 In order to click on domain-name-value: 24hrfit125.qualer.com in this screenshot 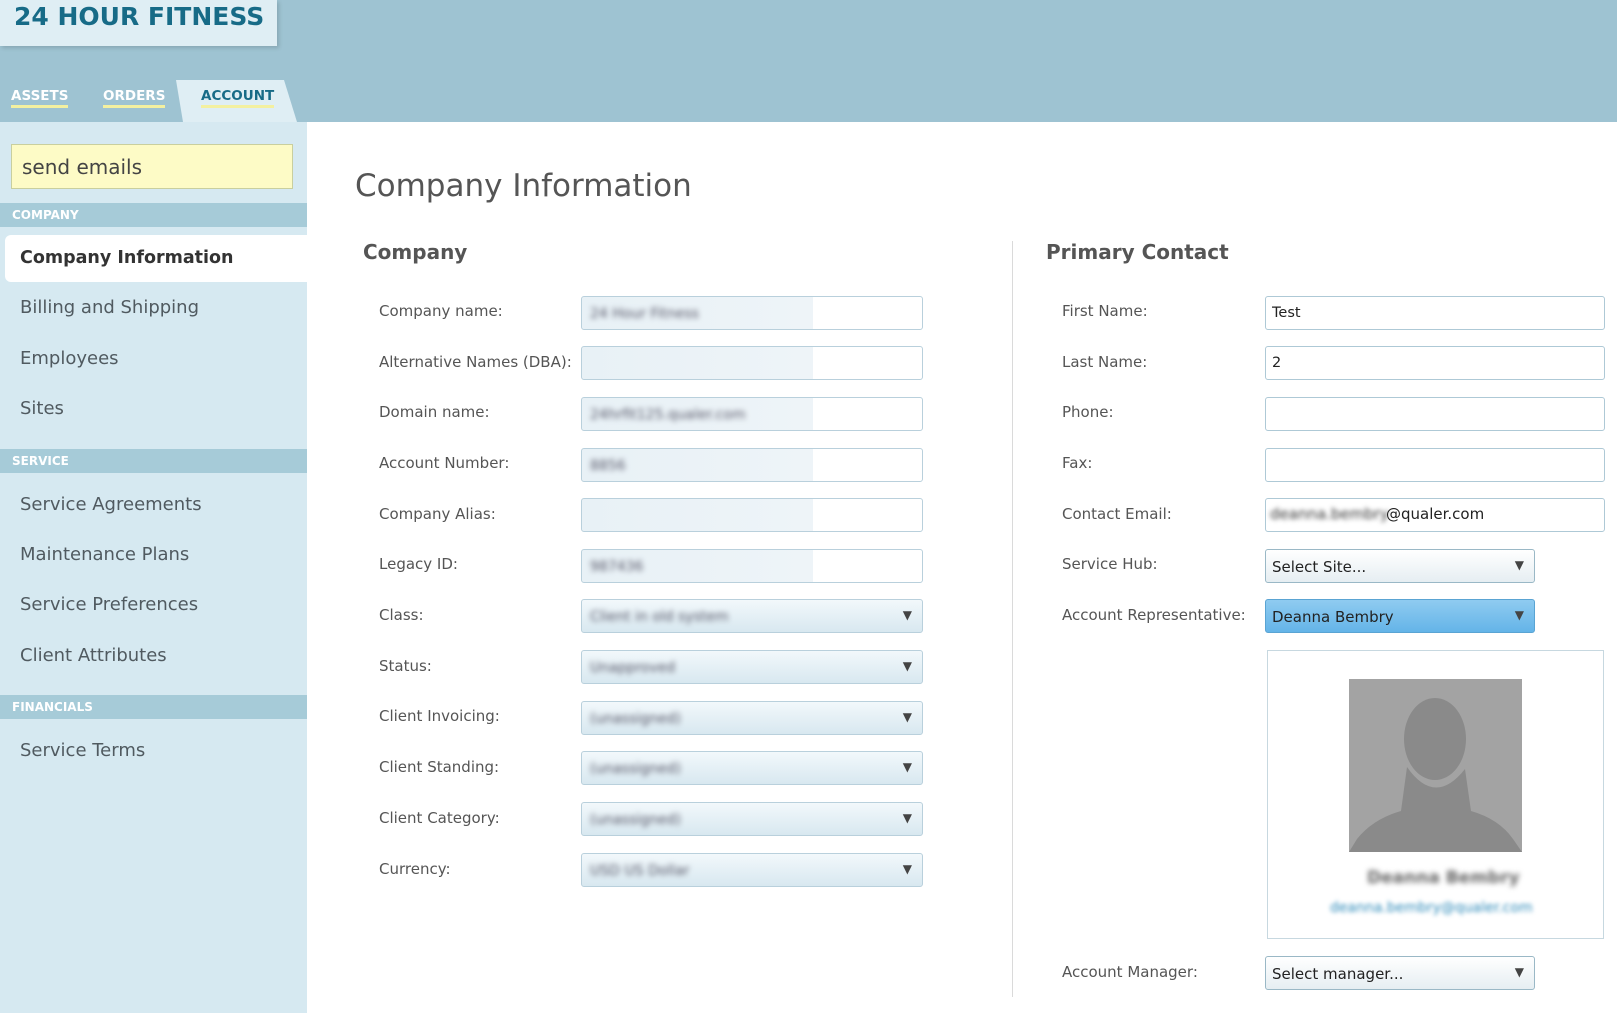, I will do `click(668, 415)`.